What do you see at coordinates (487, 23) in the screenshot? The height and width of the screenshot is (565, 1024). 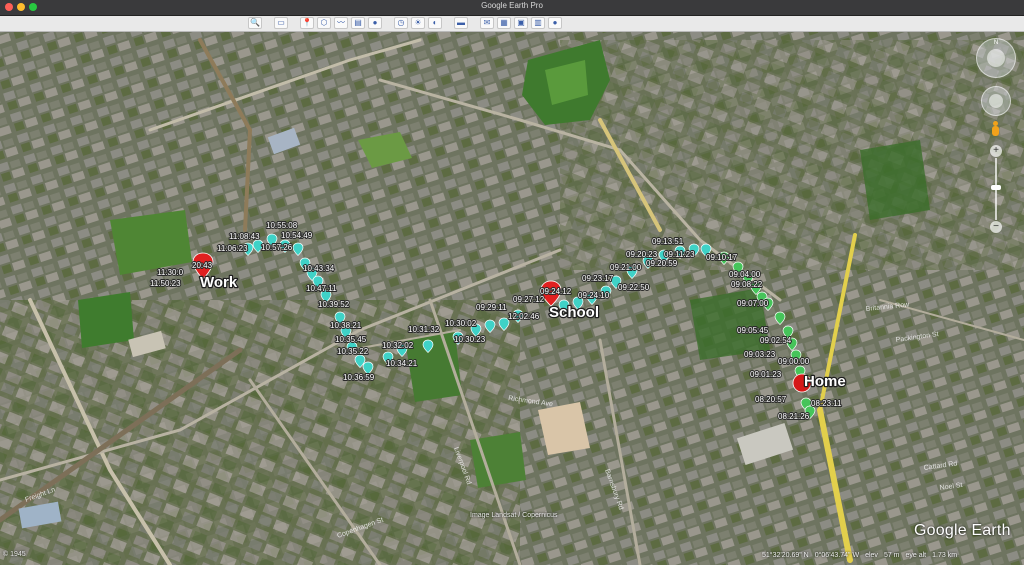 I see `email-icon: ✉` at bounding box center [487, 23].